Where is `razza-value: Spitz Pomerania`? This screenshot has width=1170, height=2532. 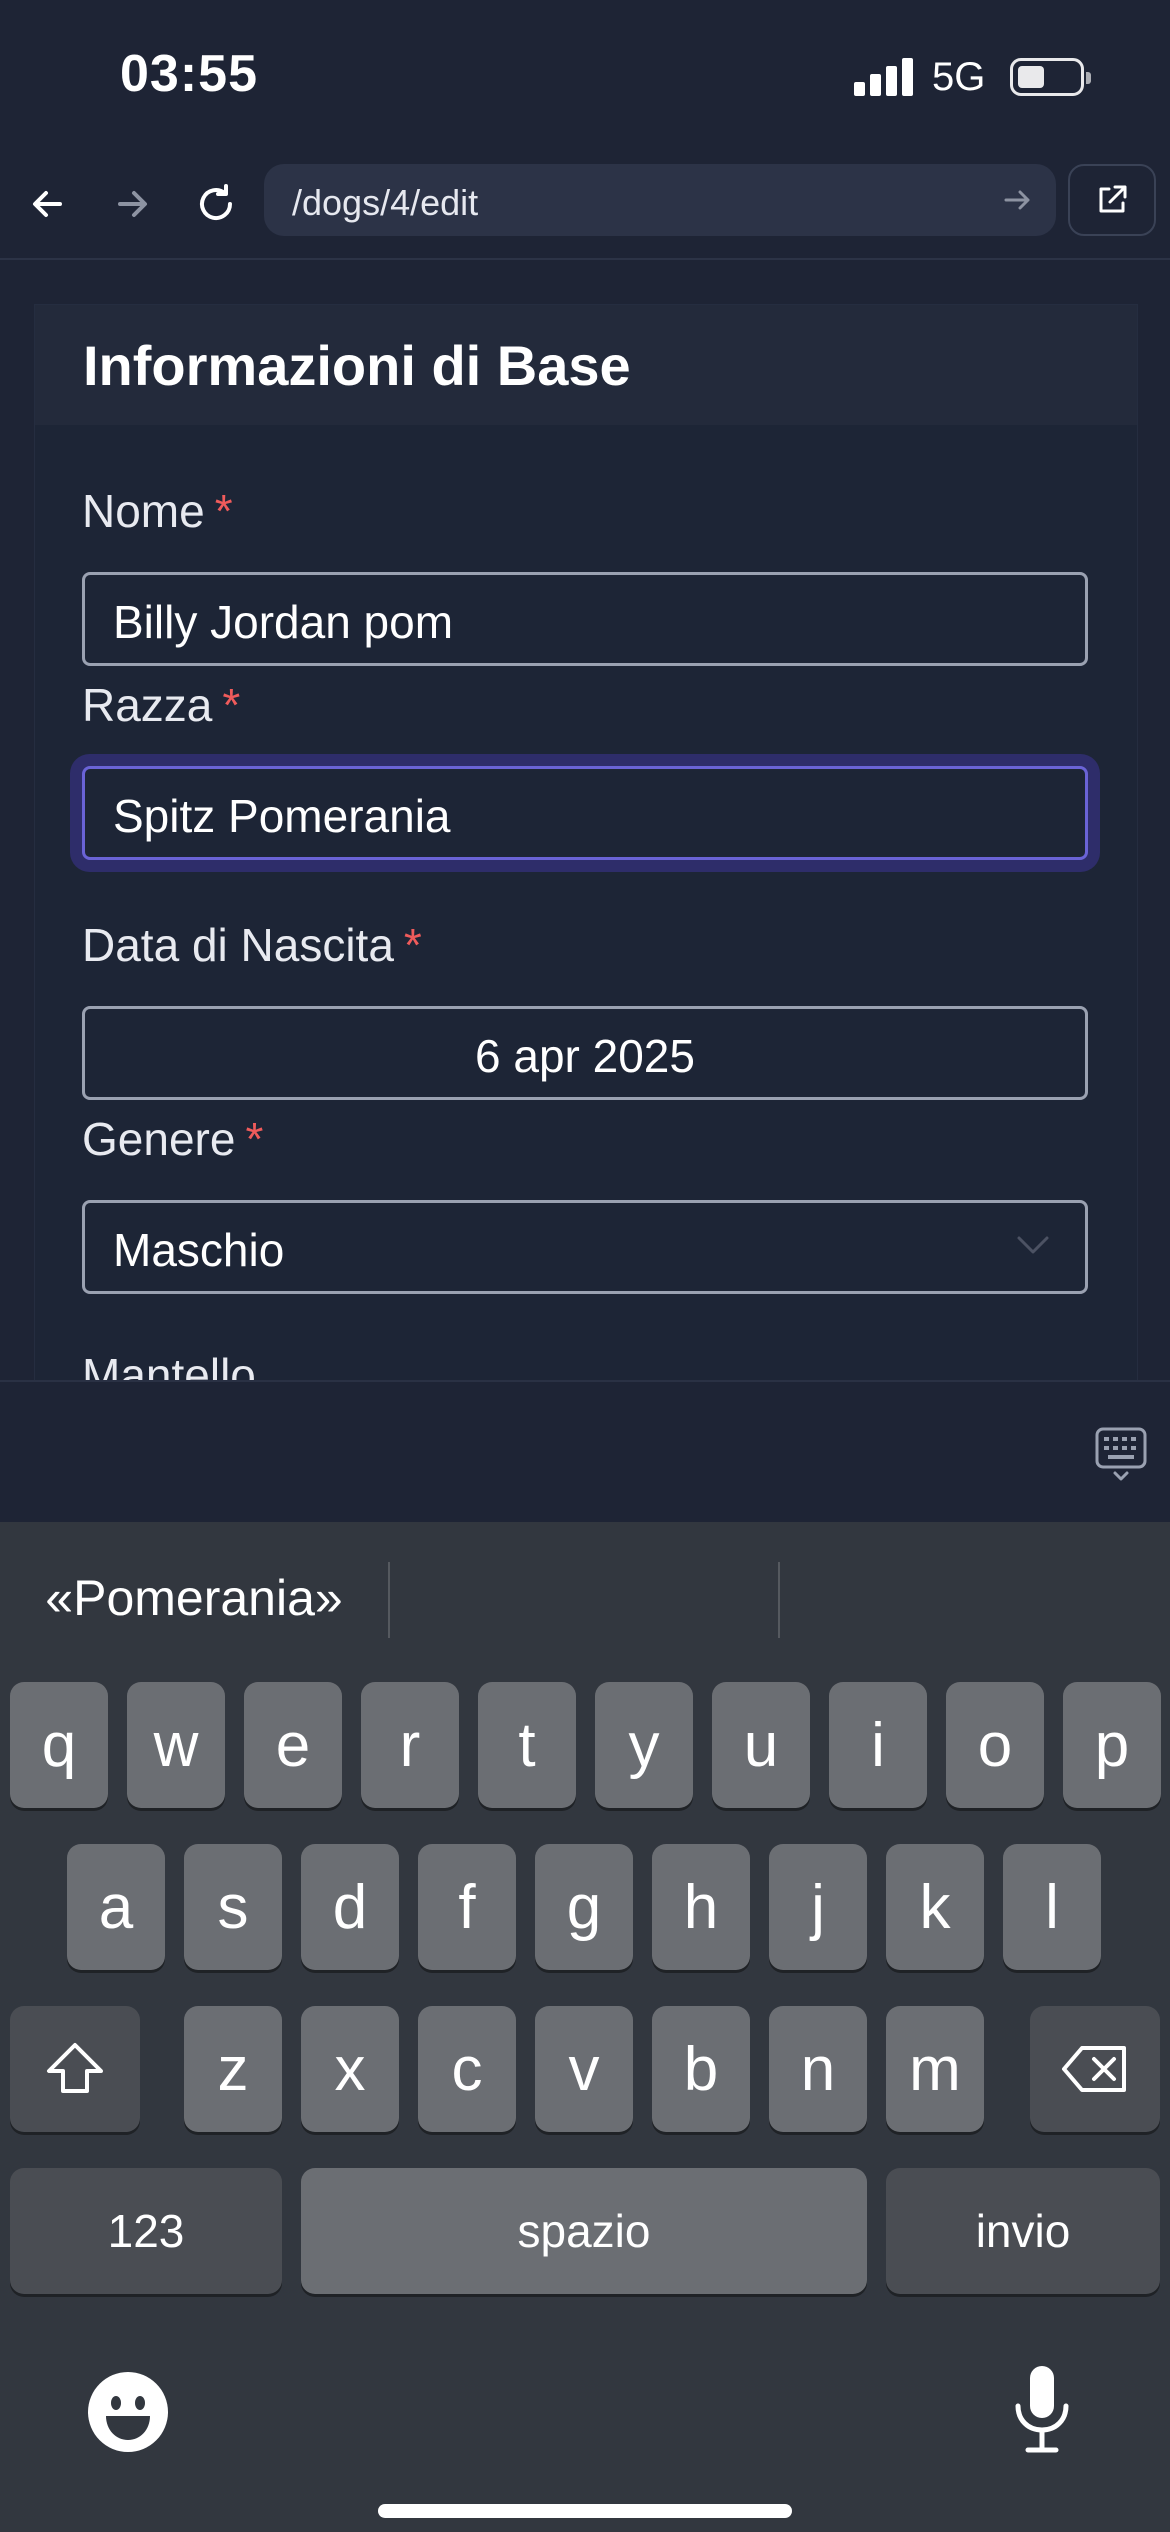 razza-value: Spitz Pomerania is located at coordinates (282, 816).